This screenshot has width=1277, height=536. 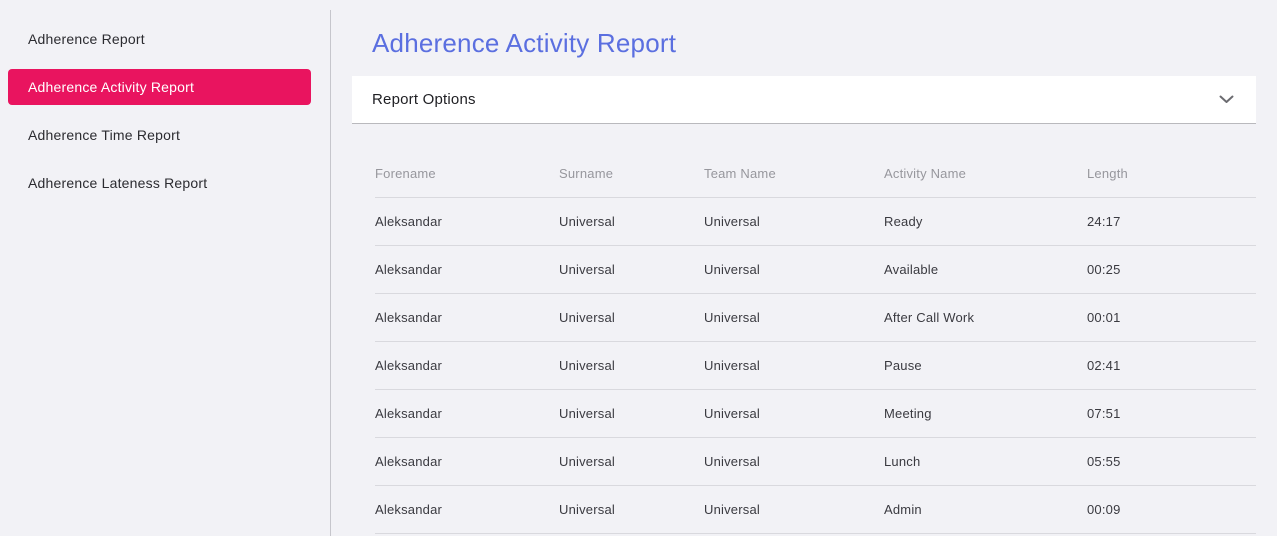 What do you see at coordinates (159, 87) in the screenshot?
I see `sidebar-item-adherence-activity-report: Adherence Activity Report` at bounding box center [159, 87].